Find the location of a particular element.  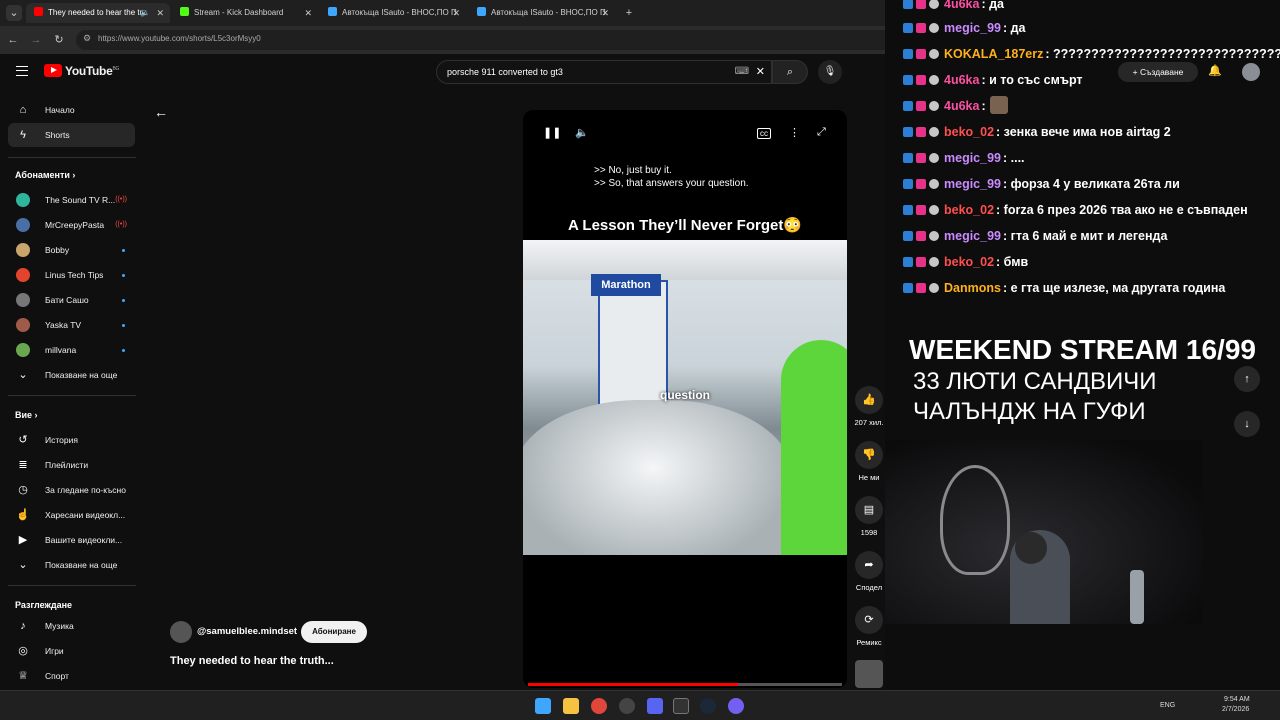

divider is located at coordinates (72, 395).